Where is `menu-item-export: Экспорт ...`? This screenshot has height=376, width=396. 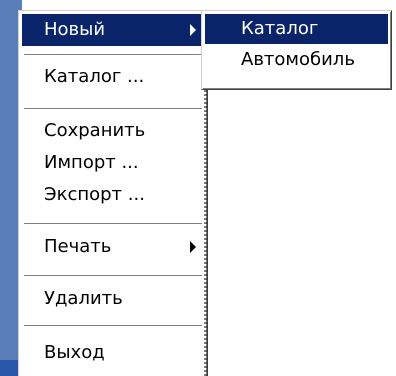
menu-item-export: Экспорт ... is located at coordinates (113, 195).